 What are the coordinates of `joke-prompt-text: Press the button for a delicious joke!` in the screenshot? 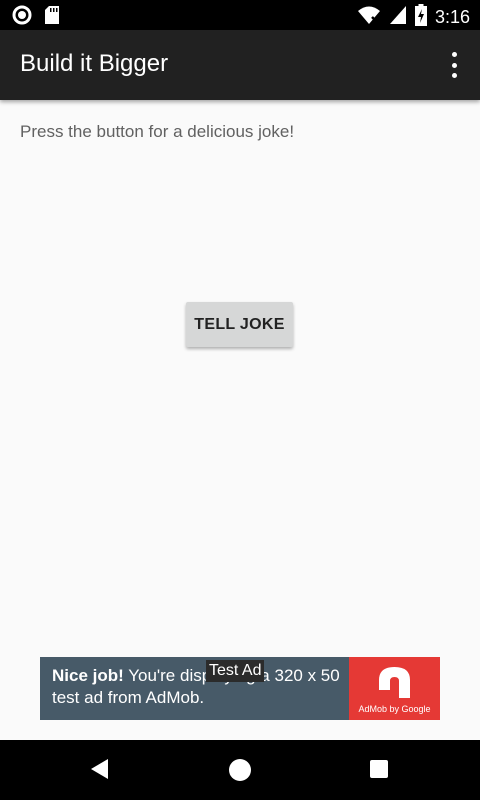 It's located at (157, 131).